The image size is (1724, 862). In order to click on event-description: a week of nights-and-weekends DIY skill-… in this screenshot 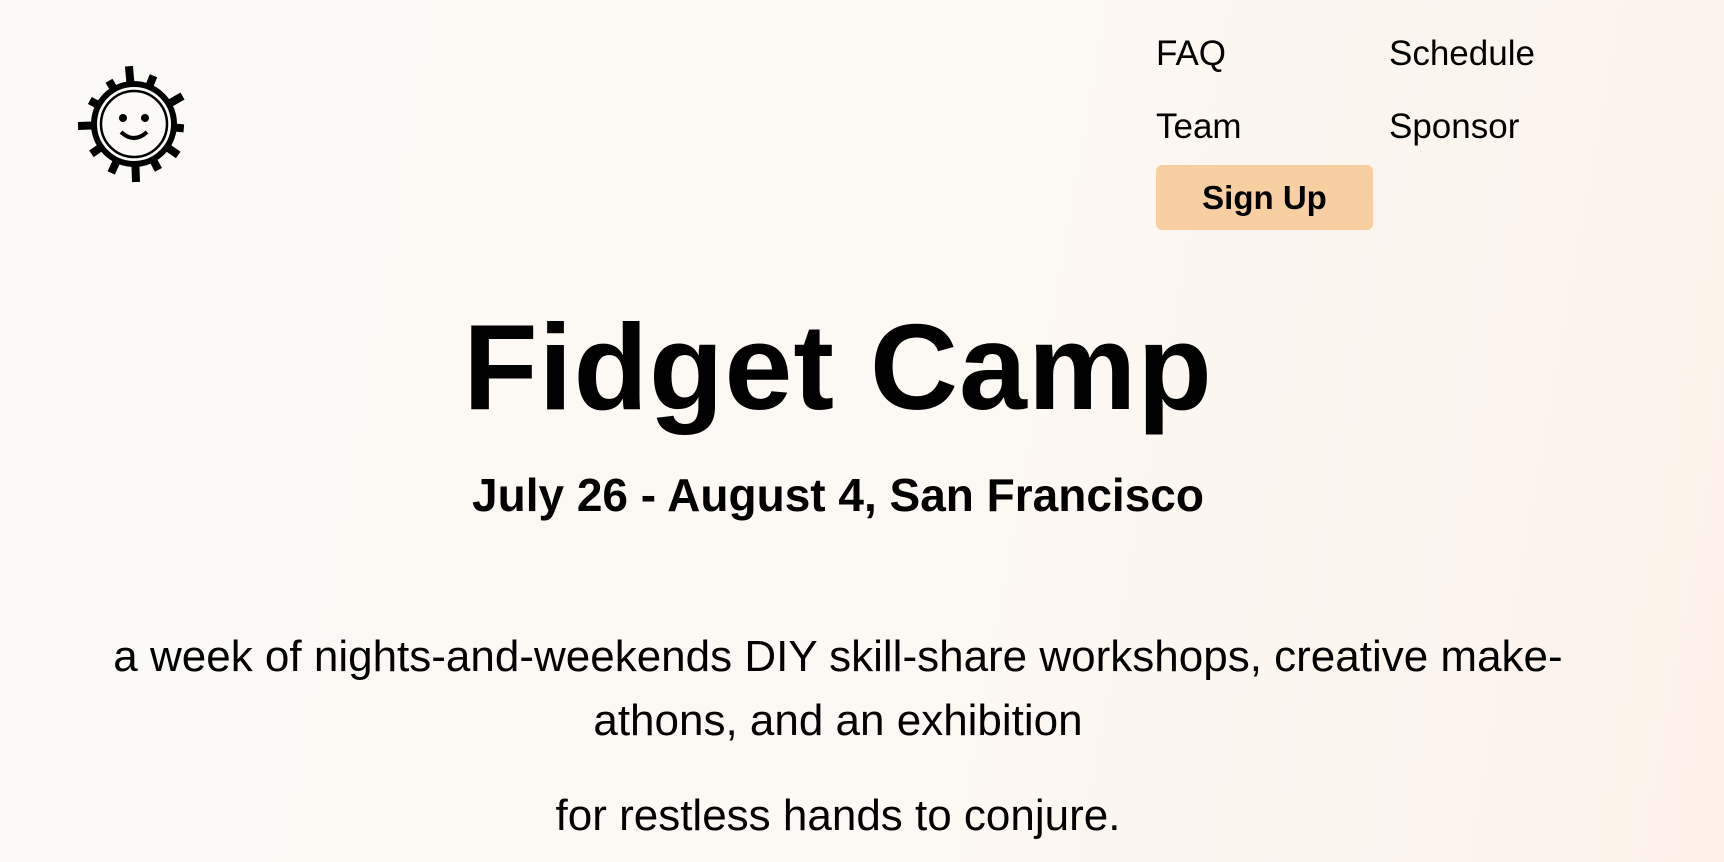, I will do `click(838, 688)`.